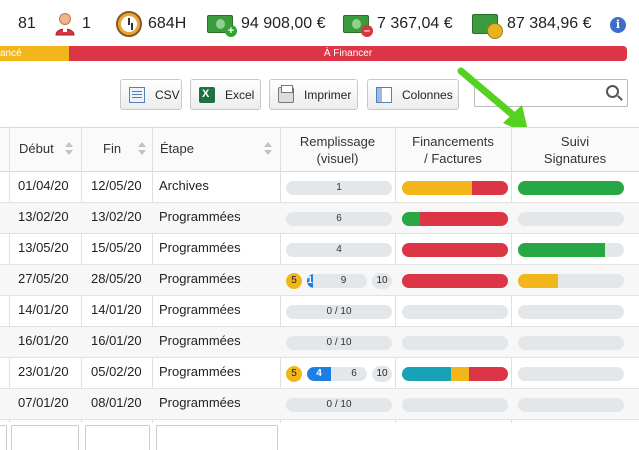 The width and height of the screenshot is (639, 450). I want to click on cell-debut: 07/01/20, so click(43, 402).